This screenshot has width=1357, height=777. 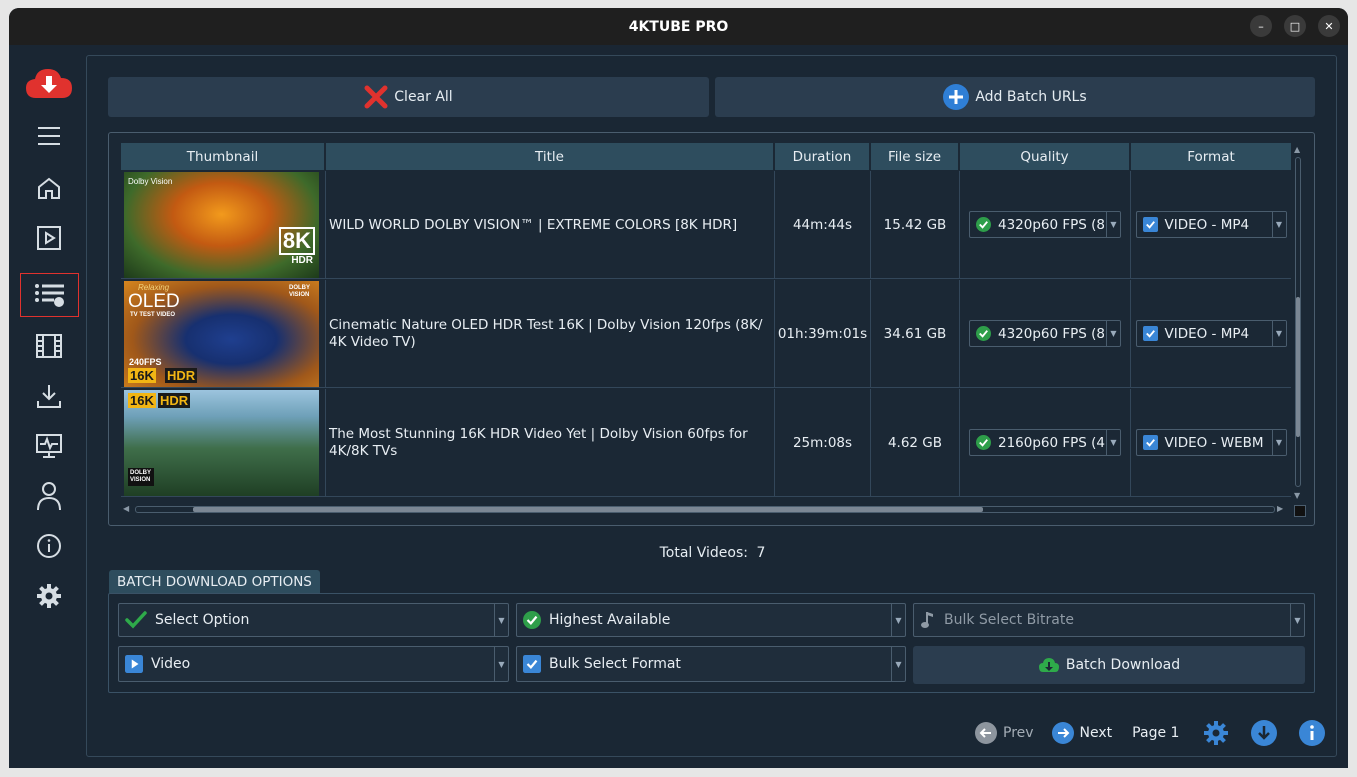 I want to click on video-play-icon, so click(x=134, y=664).